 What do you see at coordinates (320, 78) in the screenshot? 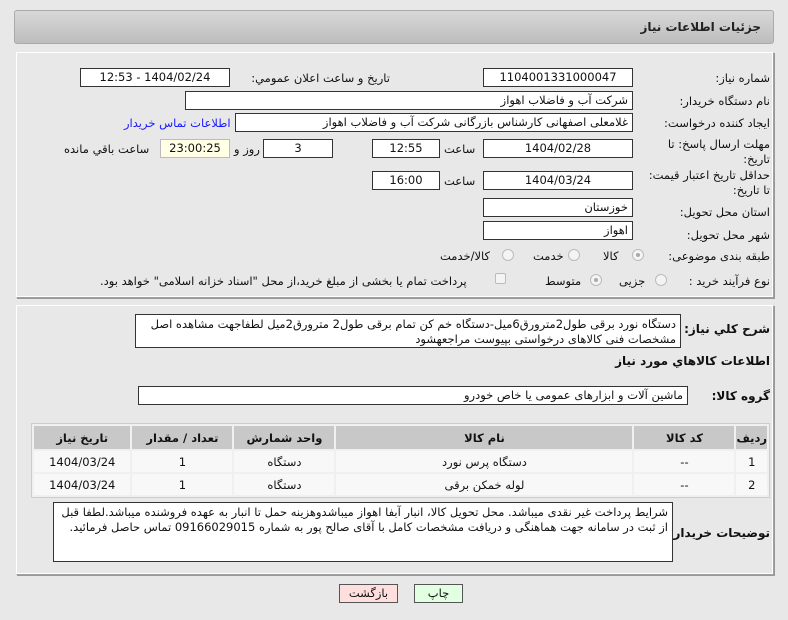
I see `announce-label: تاریخ و ساعت اعلان عمومي:` at bounding box center [320, 78].